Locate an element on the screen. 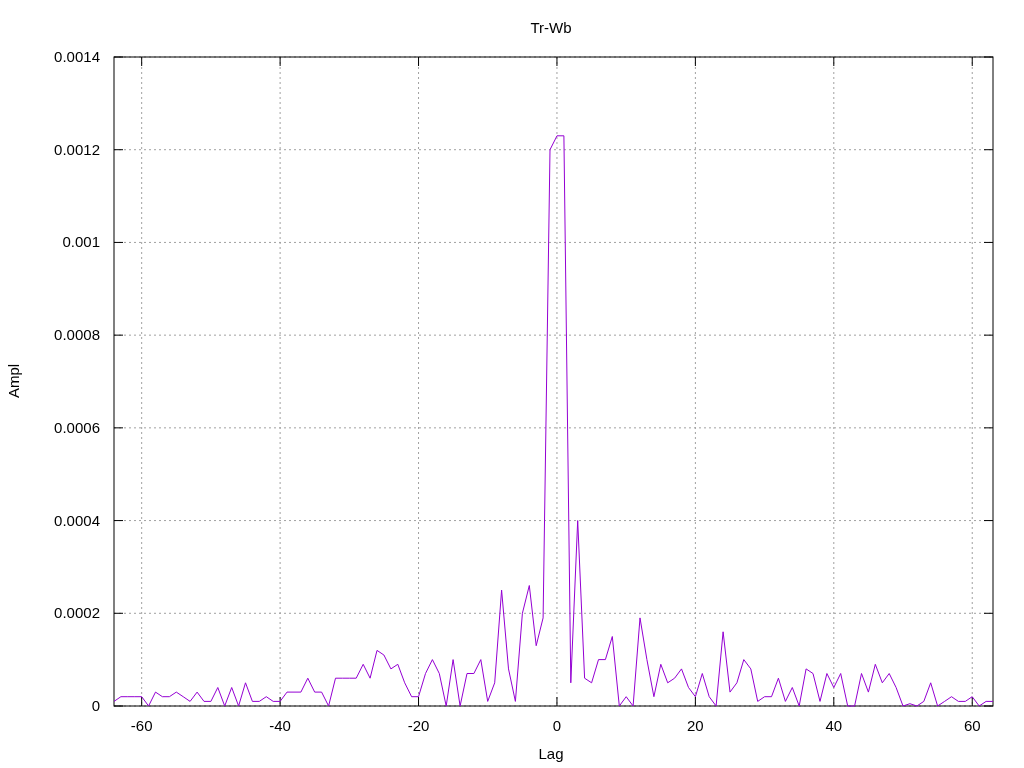 This screenshot has height=768, width=1024. x-tick-label: -40 is located at coordinates (280, 725).